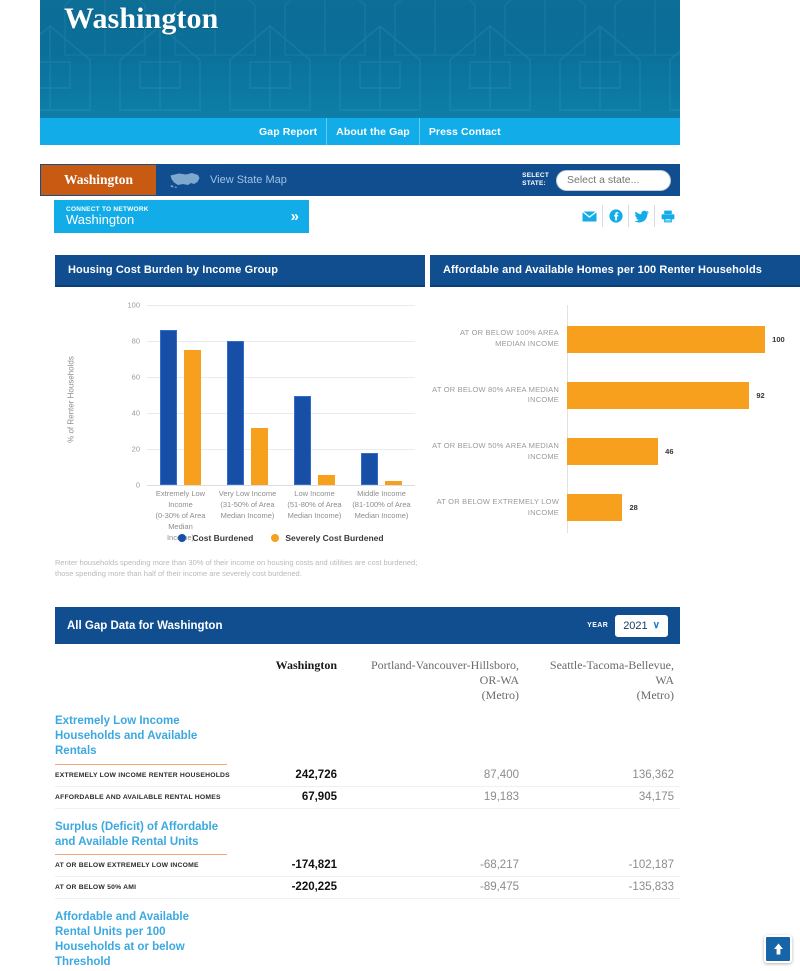  I want to click on bar-row: AT OR BELOW 100% AREA MEDIAN INCOME 100, so click(611, 339).